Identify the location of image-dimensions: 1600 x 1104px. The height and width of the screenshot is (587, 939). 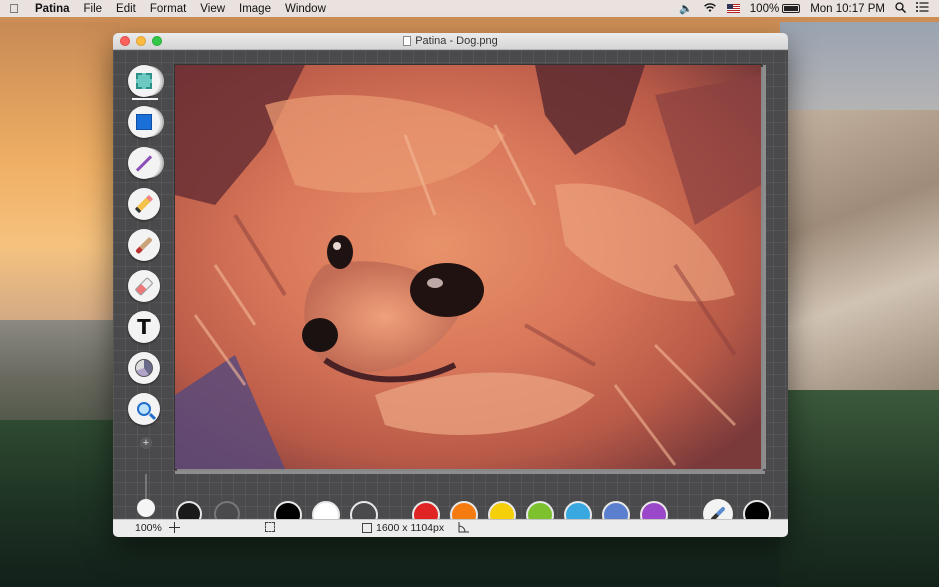
(403, 528).